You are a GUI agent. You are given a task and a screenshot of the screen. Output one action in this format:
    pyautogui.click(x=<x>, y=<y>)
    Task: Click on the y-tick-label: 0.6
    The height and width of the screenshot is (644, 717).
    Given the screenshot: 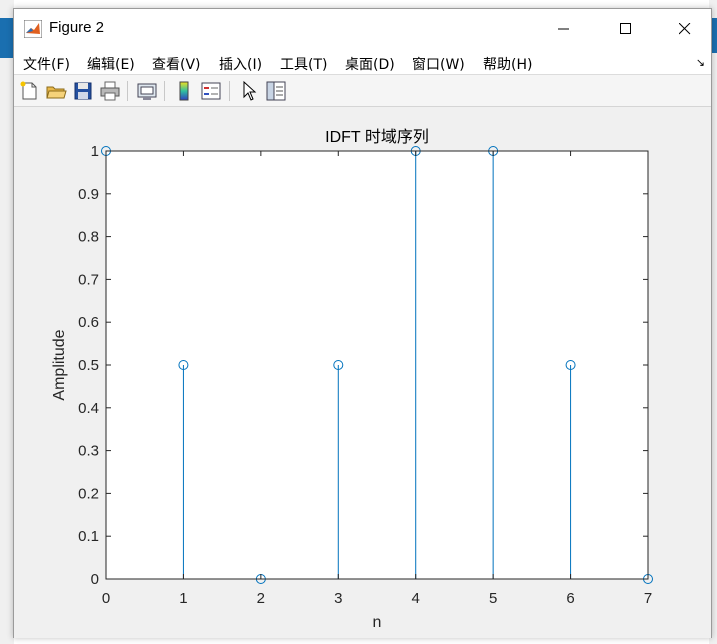 What is the action you would take?
    pyautogui.click(x=88, y=322)
    